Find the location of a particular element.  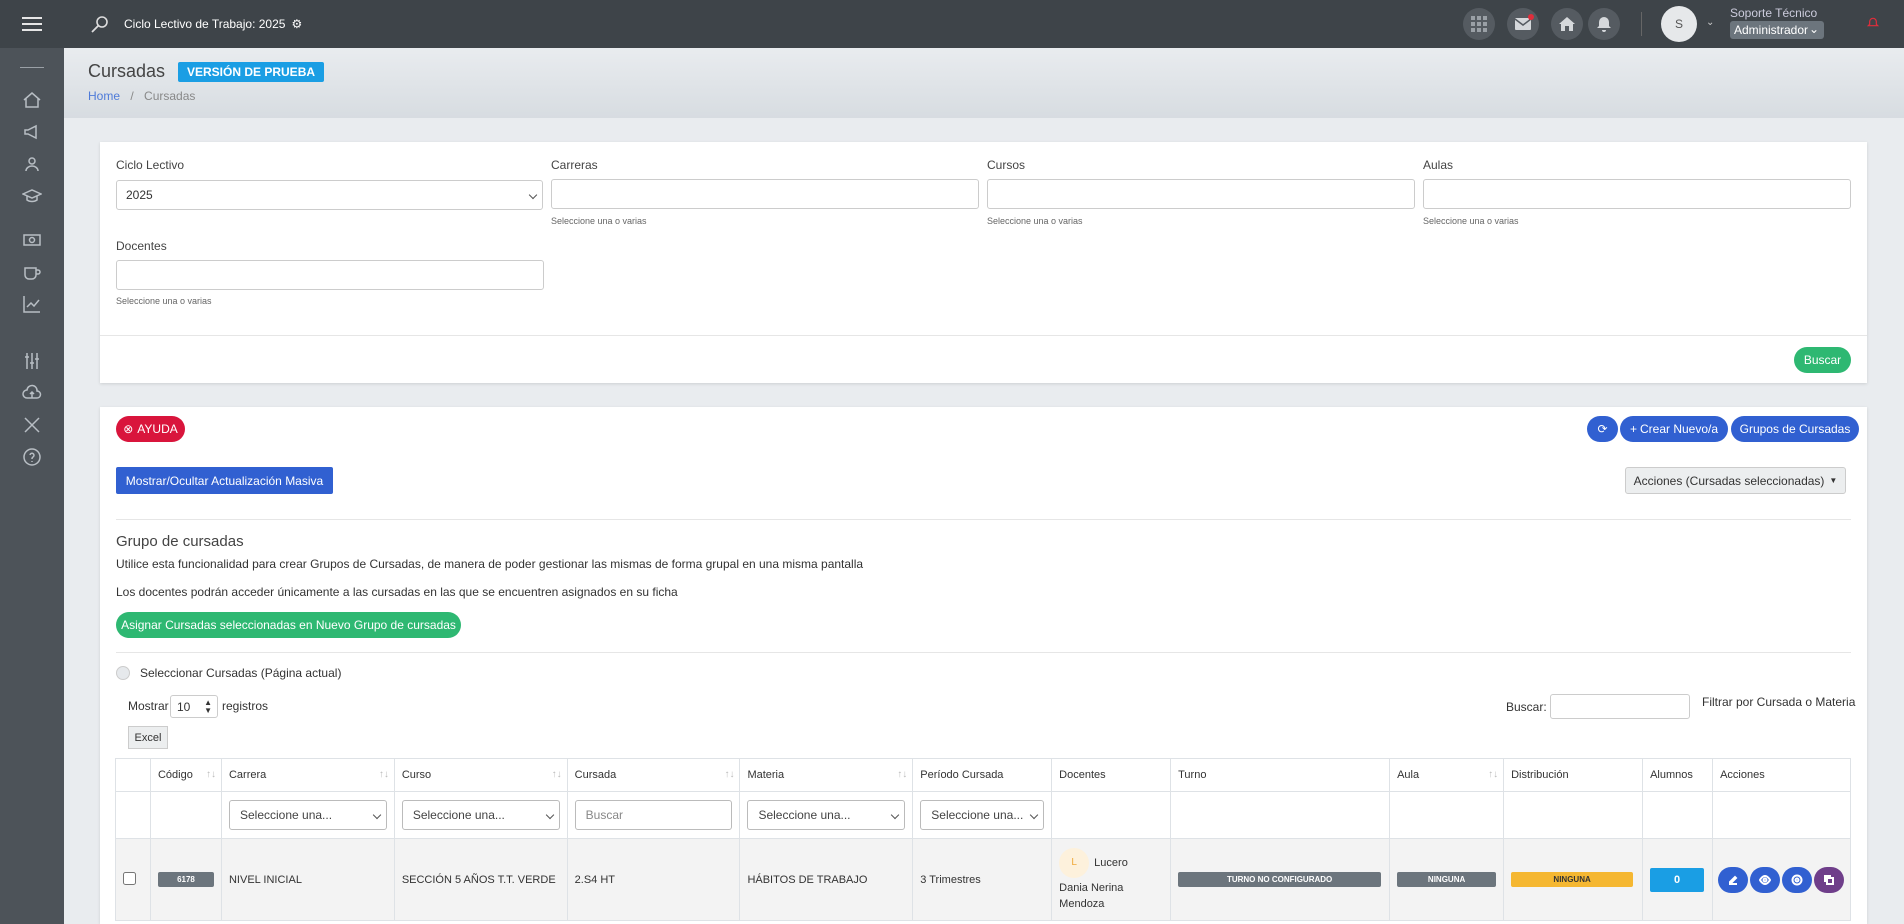

bell-outline-icon is located at coordinates (1873, 23).